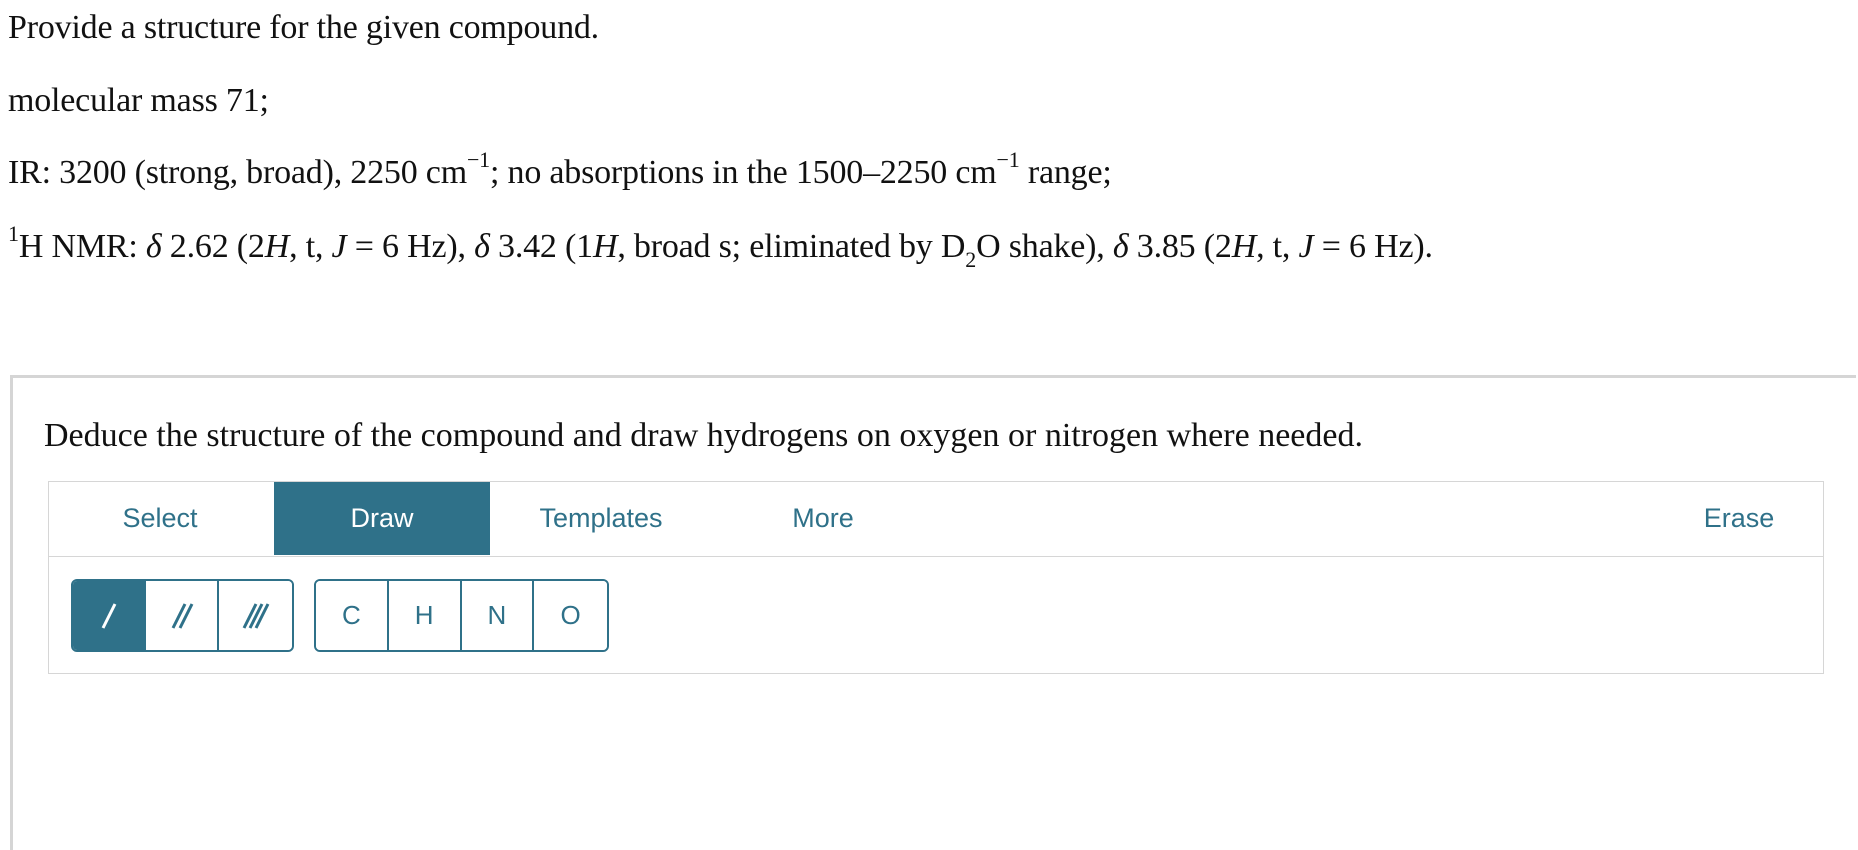 This screenshot has width=1858, height=850. What do you see at coordinates (1244, 246) in the screenshot?
I see `nmr-h-3: H` at bounding box center [1244, 246].